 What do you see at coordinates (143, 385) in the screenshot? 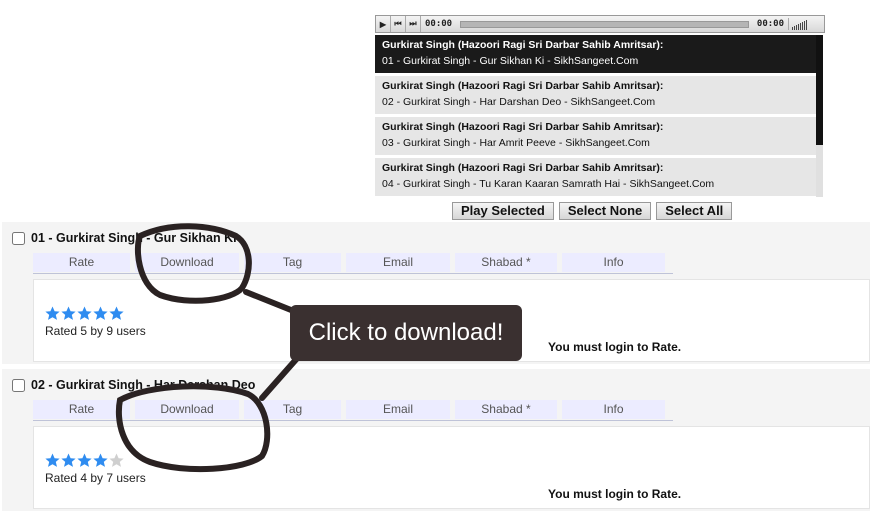
I see `track-title: 02 - Gurkirat Singh - Har Darshan Deo` at bounding box center [143, 385].